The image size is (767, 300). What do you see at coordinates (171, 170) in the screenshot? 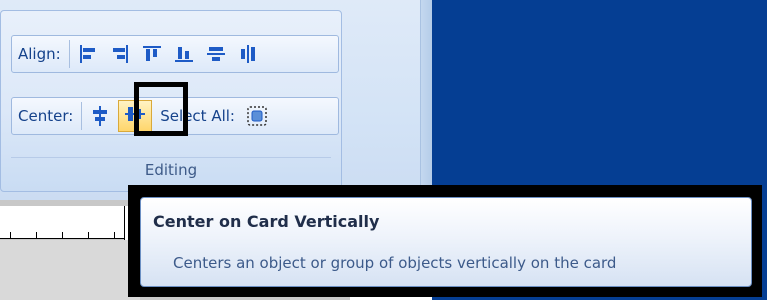
I see `group-caption: Editing` at bounding box center [171, 170].